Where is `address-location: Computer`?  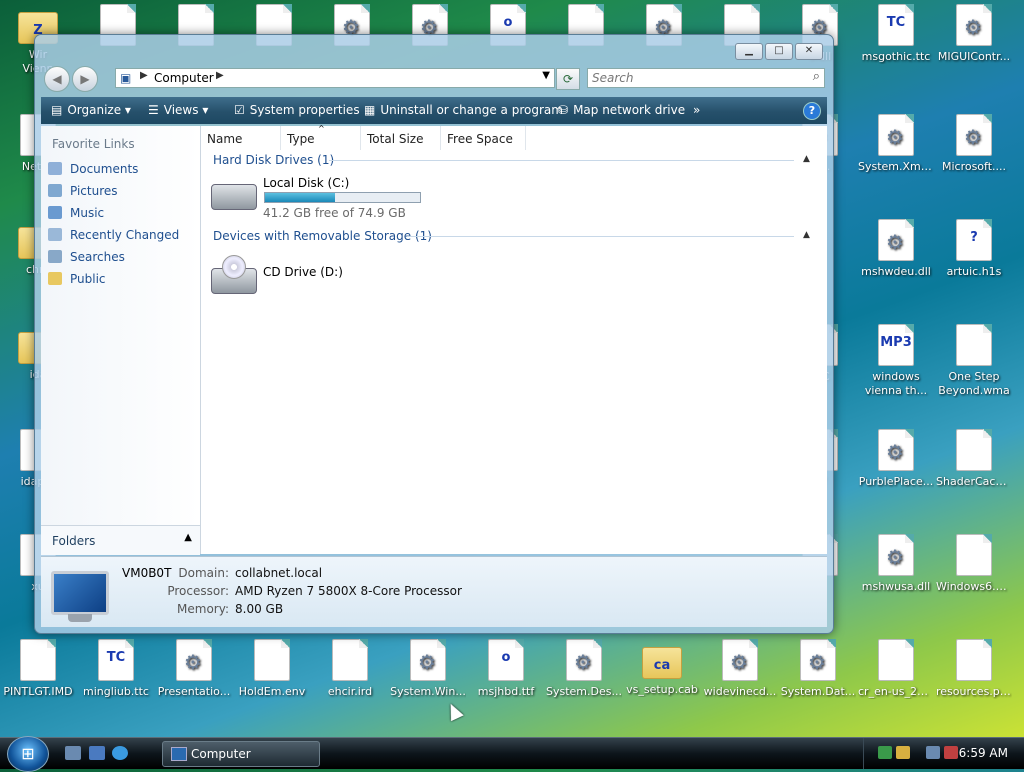
address-location: Computer is located at coordinates (184, 78).